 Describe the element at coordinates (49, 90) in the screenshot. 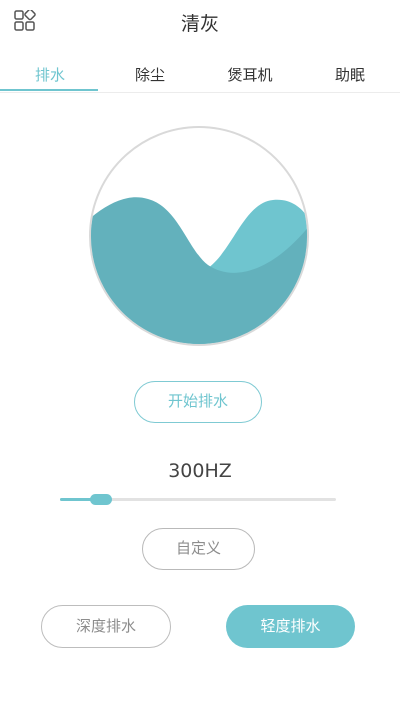

I see `tab-indicator` at that location.